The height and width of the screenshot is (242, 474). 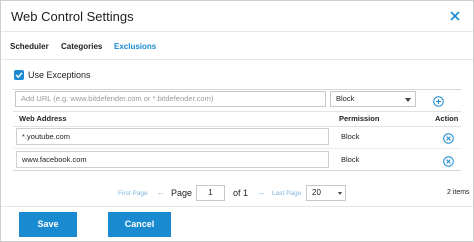 I want to click on tab-scheduler: Scheduler, so click(x=29, y=46).